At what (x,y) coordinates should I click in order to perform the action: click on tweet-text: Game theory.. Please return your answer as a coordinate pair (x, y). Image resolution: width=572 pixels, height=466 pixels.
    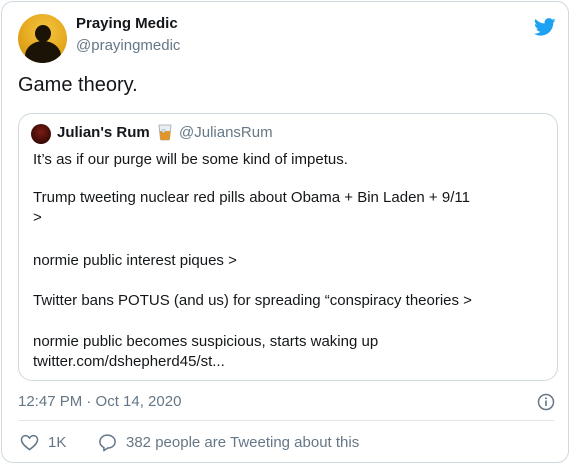
    Looking at the image, I should click on (78, 85).